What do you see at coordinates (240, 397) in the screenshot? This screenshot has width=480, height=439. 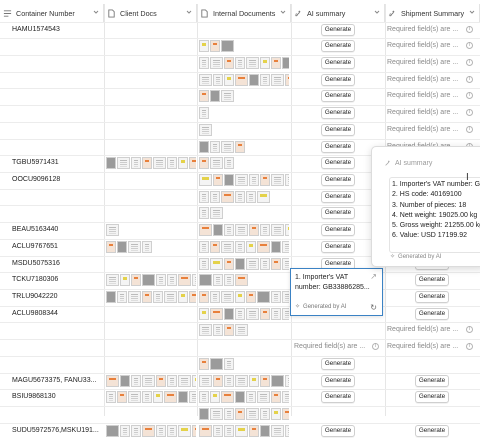 I see `table-row: BSIU9868130 Generate Generate` at bounding box center [240, 397].